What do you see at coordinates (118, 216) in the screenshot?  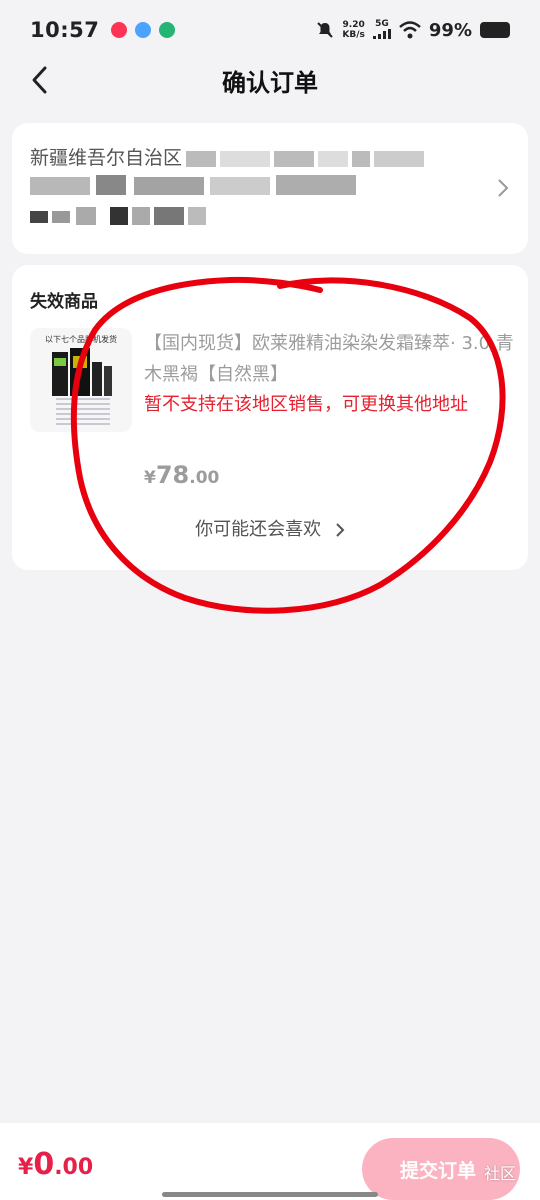 I see `redacted-contact-line` at bounding box center [118, 216].